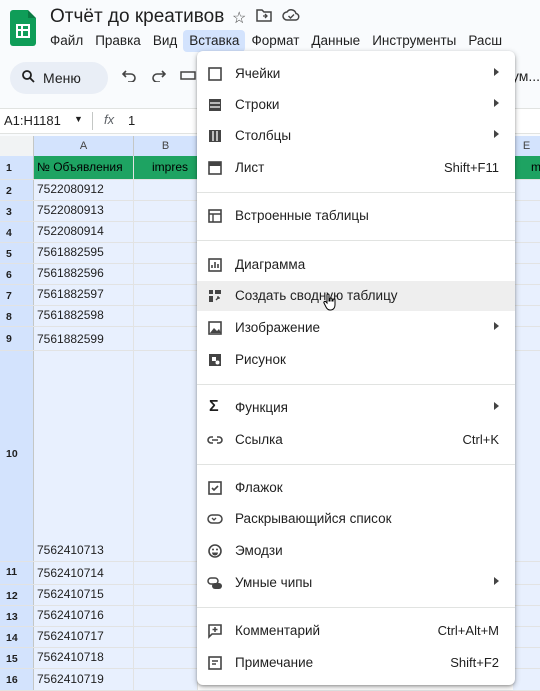 The width and height of the screenshot is (540, 691). What do you see at coordinates (356, 408) in the screenshot?
I see `menu-item-function: Σ Функция` at bounding box center [356, 408].